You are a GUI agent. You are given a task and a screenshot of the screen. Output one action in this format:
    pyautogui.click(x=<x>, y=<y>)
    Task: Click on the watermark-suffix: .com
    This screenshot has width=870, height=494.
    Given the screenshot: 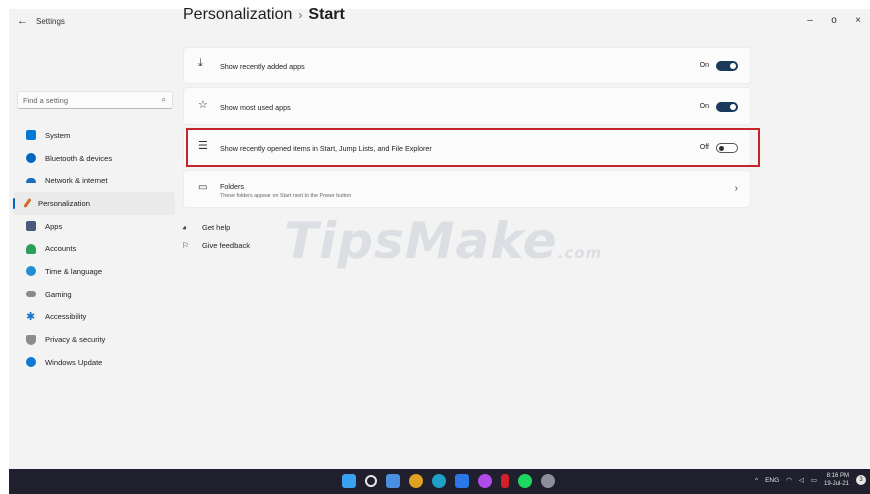 What is the action you would take?
    pyautogui.click(x=580, y=253)
    